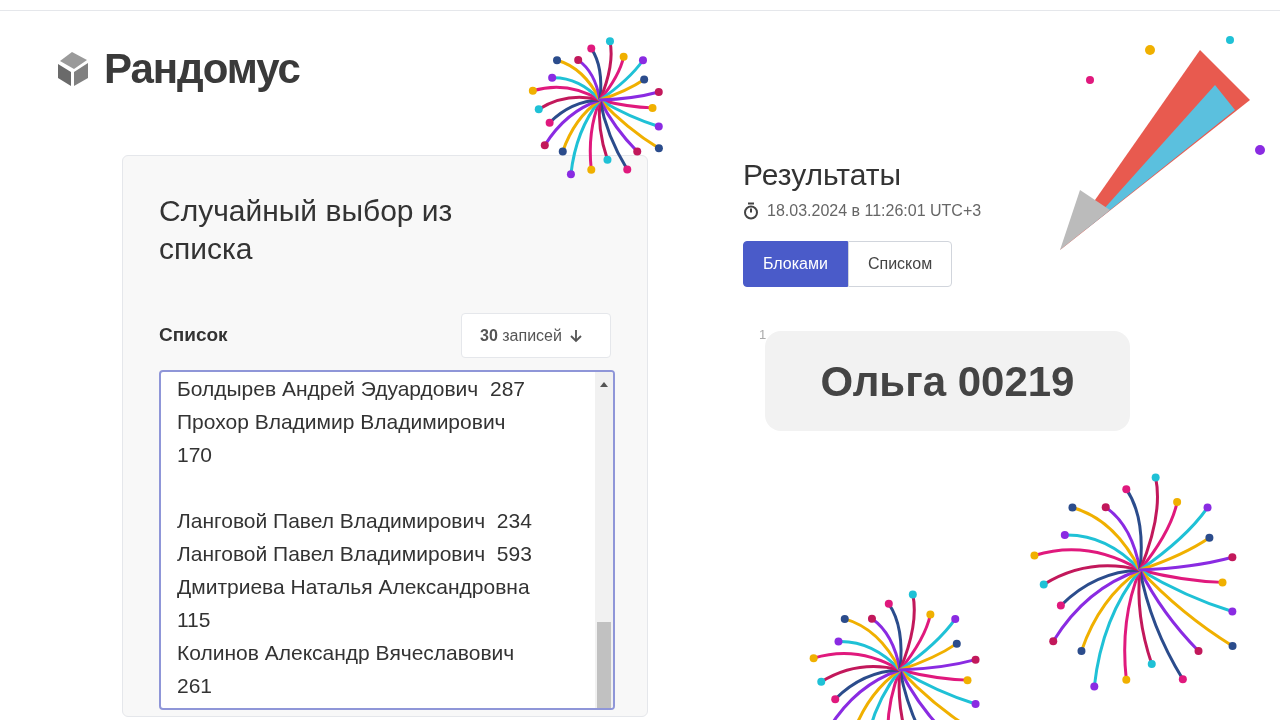  Describe the element at coordinates (795, 264) in the screenshot. I see `view-tab: Блоками` at that location.